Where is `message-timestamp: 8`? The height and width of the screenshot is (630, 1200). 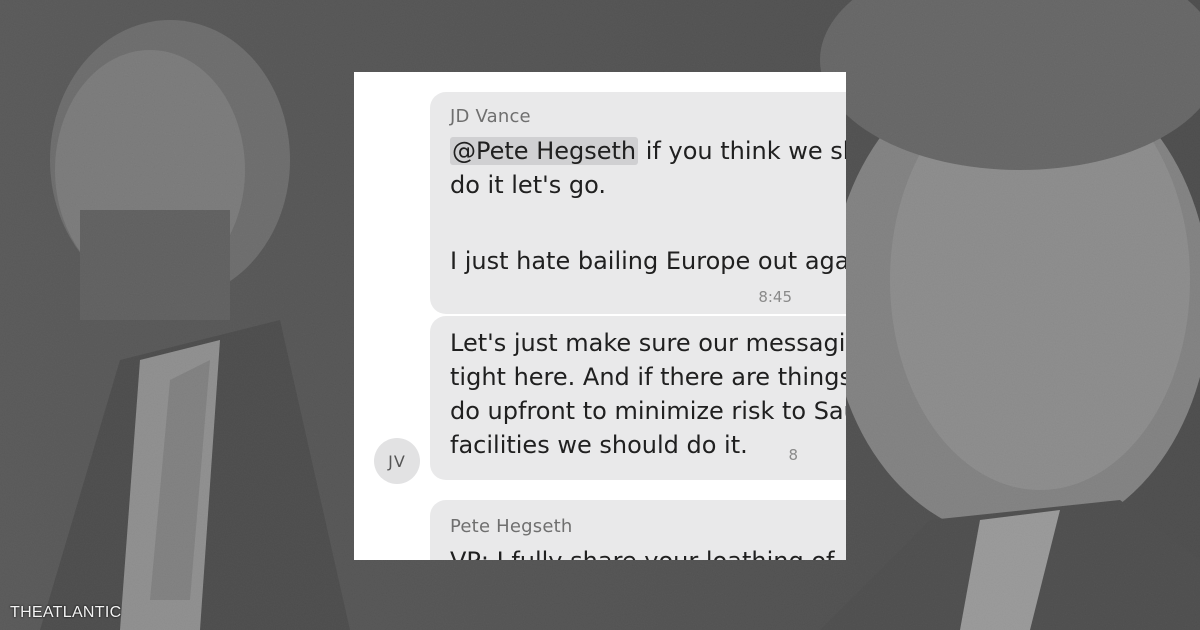 message-timestamp: 8 is located at coordinates (793, 455).